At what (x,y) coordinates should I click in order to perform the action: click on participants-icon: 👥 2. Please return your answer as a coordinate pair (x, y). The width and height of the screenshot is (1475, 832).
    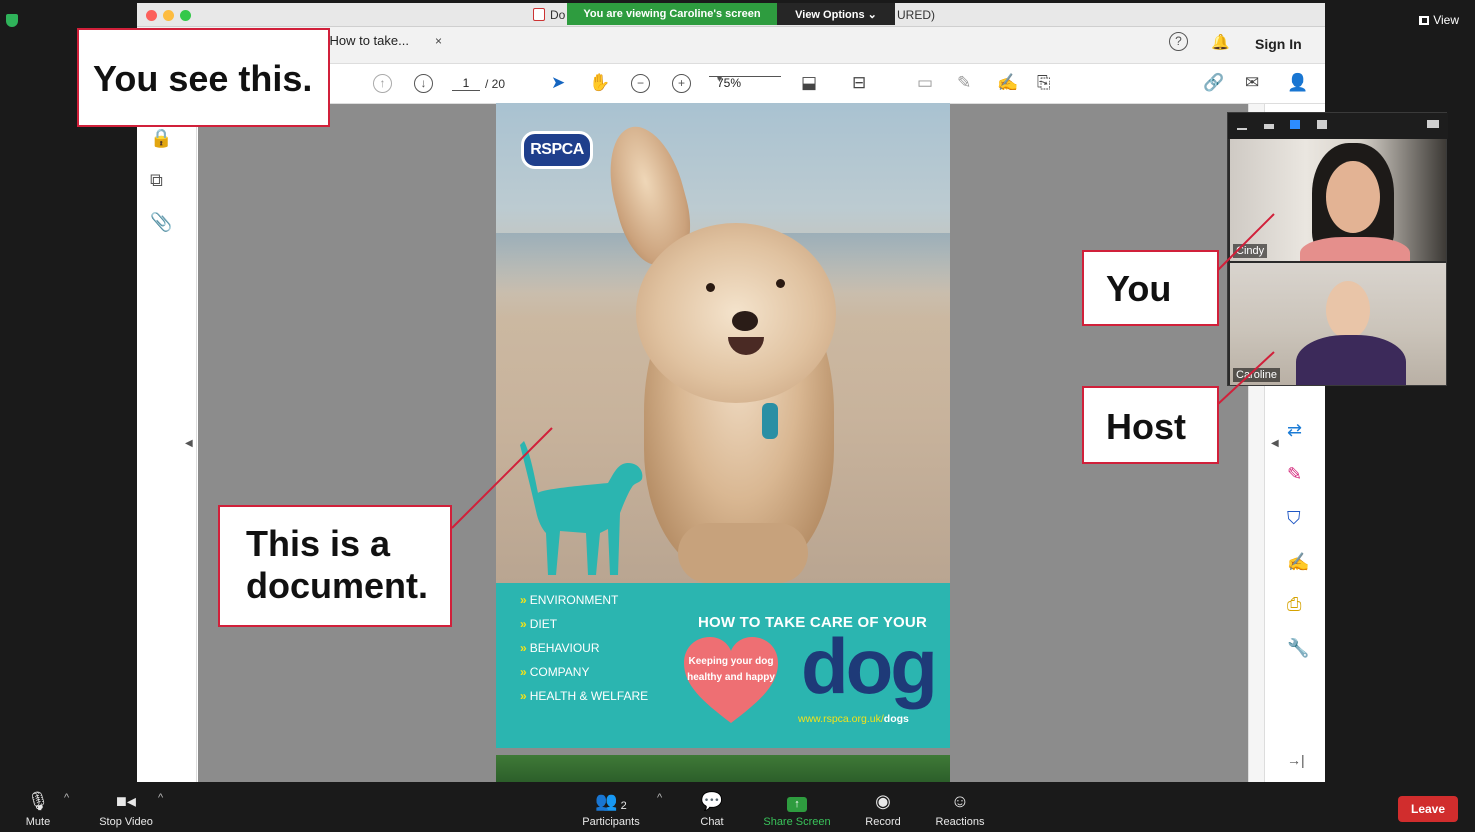
    Looking at the image, I should click on (611, 801).